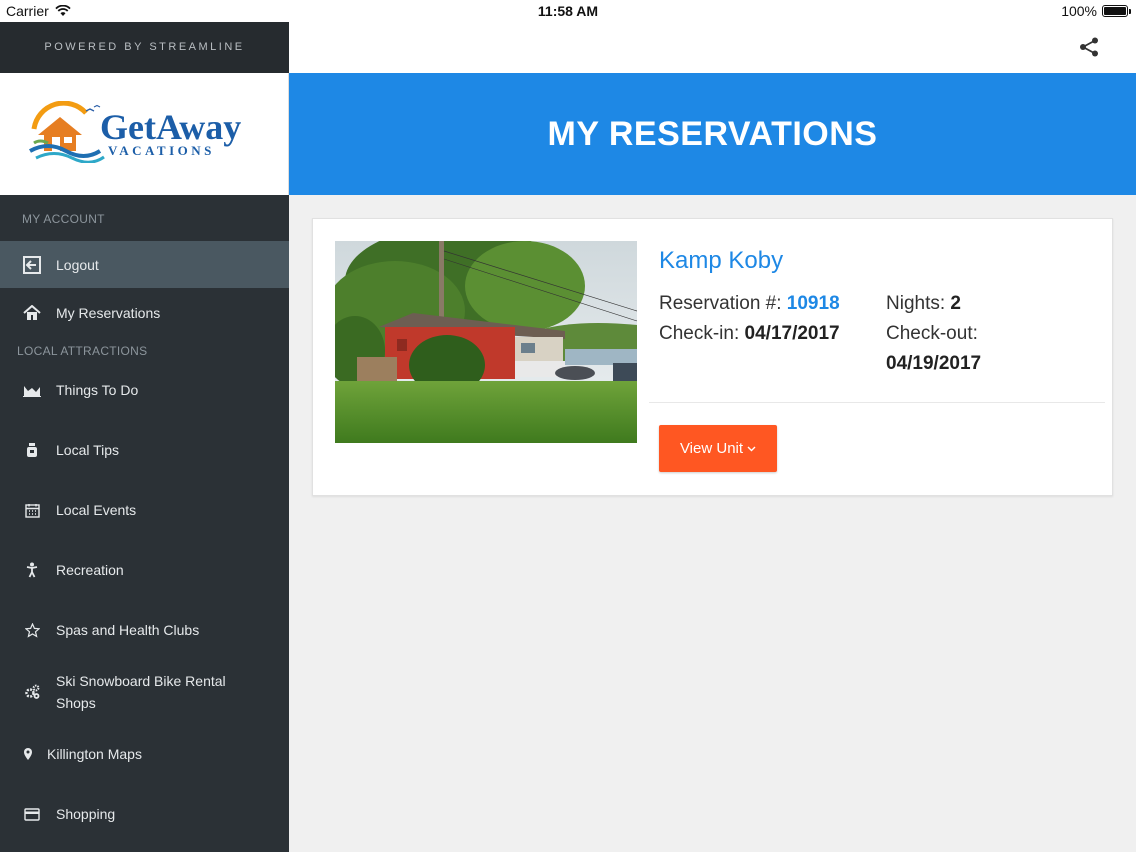 This screenshot has height=852, width=1136. I want to click on checkin-label: Check-in:, so click(699, 333).